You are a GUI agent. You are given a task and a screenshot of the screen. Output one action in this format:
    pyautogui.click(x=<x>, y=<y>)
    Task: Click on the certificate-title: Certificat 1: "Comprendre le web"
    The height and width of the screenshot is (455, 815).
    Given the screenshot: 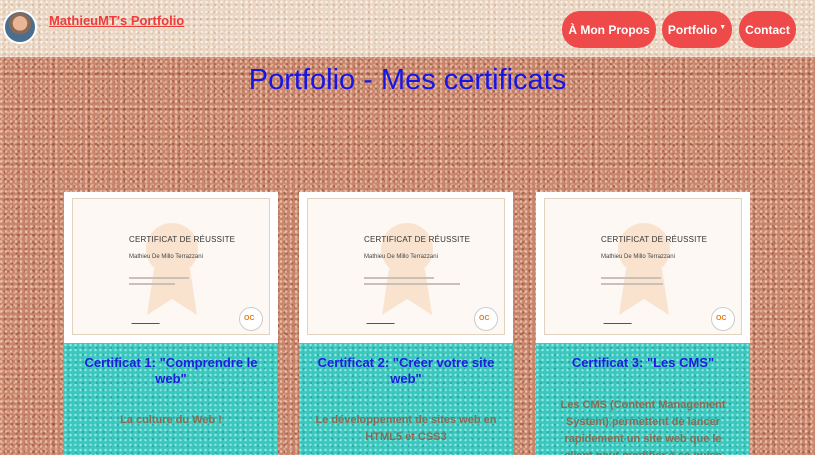 What is the action you would take?
    pyautogui.click(x=171, y=370)
    